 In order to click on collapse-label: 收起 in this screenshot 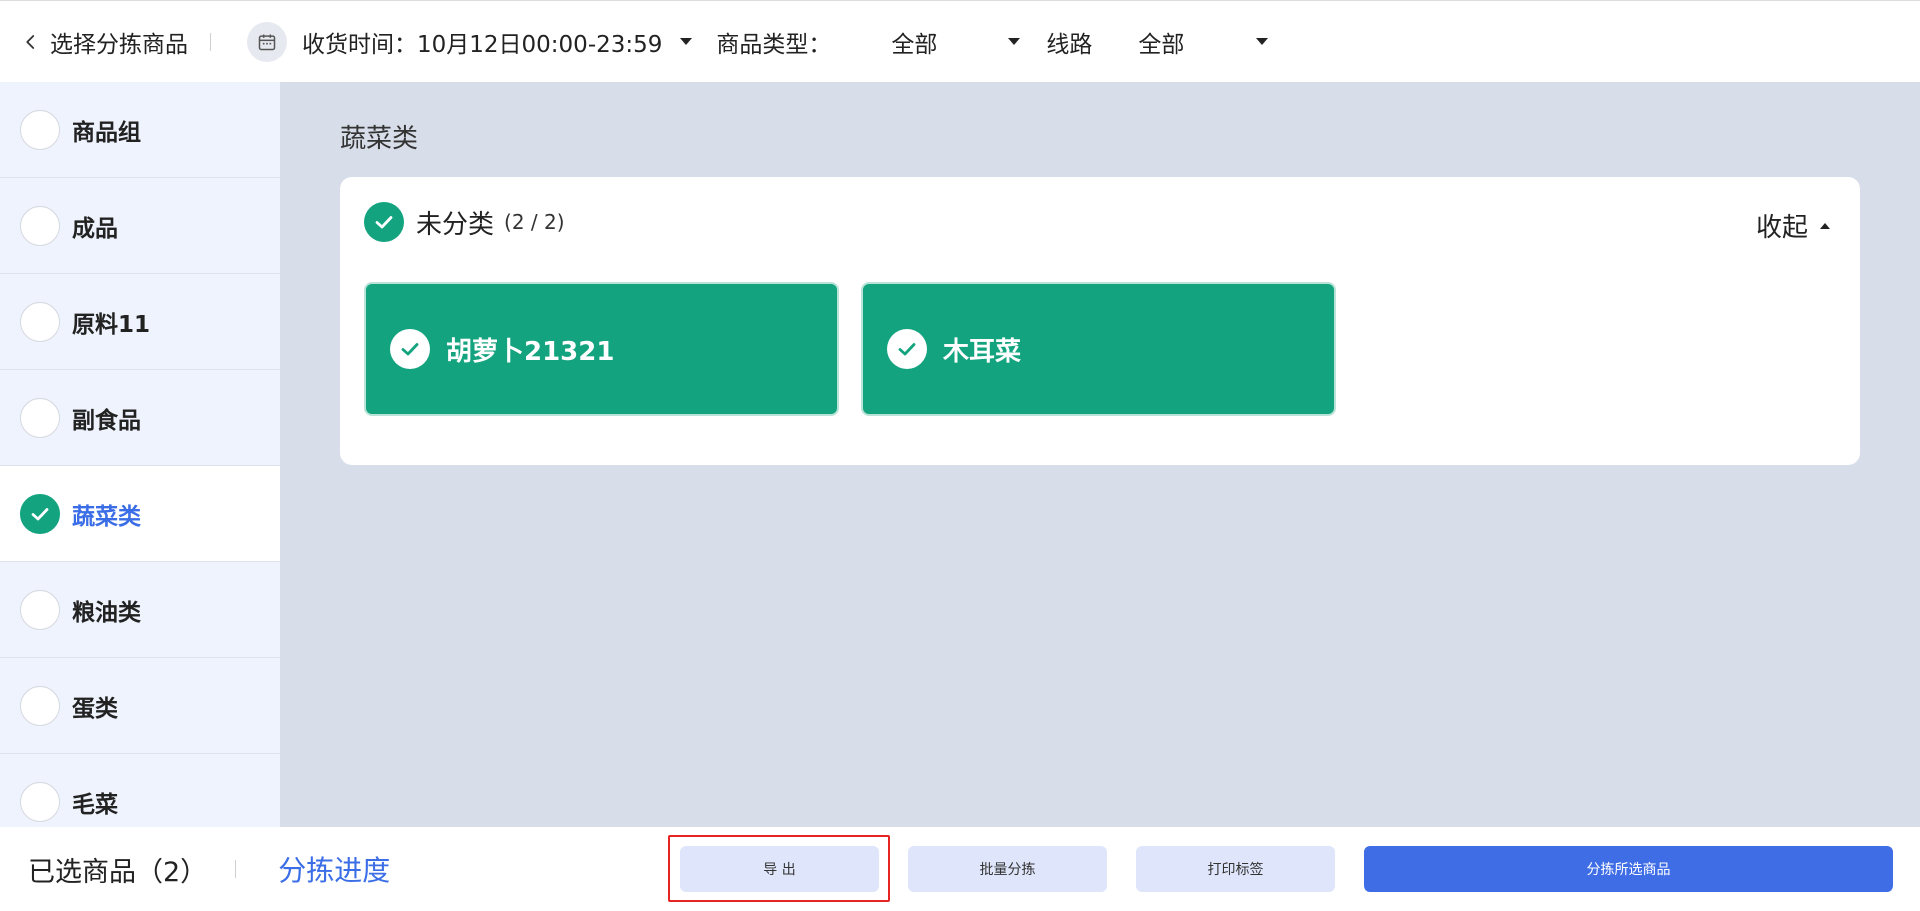, I will do `click(1781, 228)`.